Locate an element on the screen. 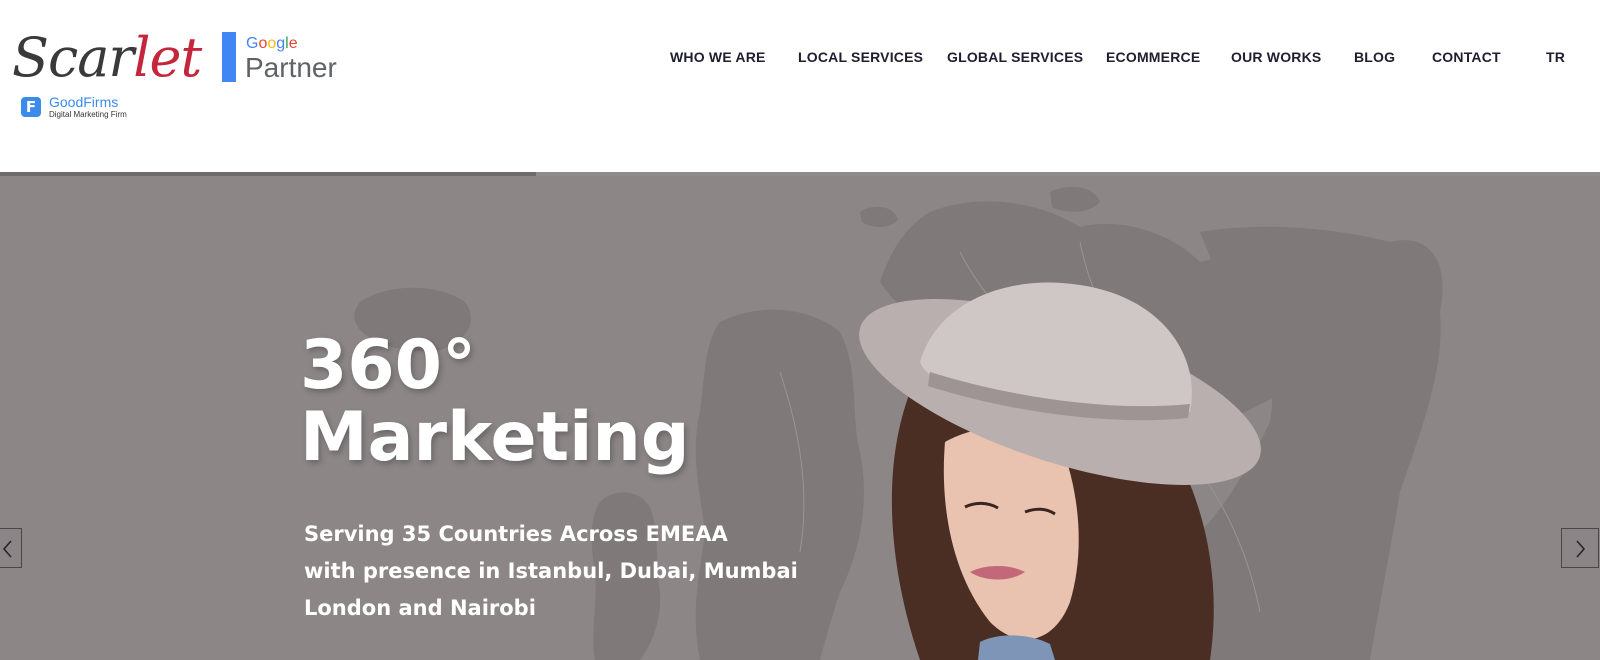 Image resolution: width=1600 pixels, height=660 pixels. nav-contact: CONTACT is located at coordinates (1466, 57).